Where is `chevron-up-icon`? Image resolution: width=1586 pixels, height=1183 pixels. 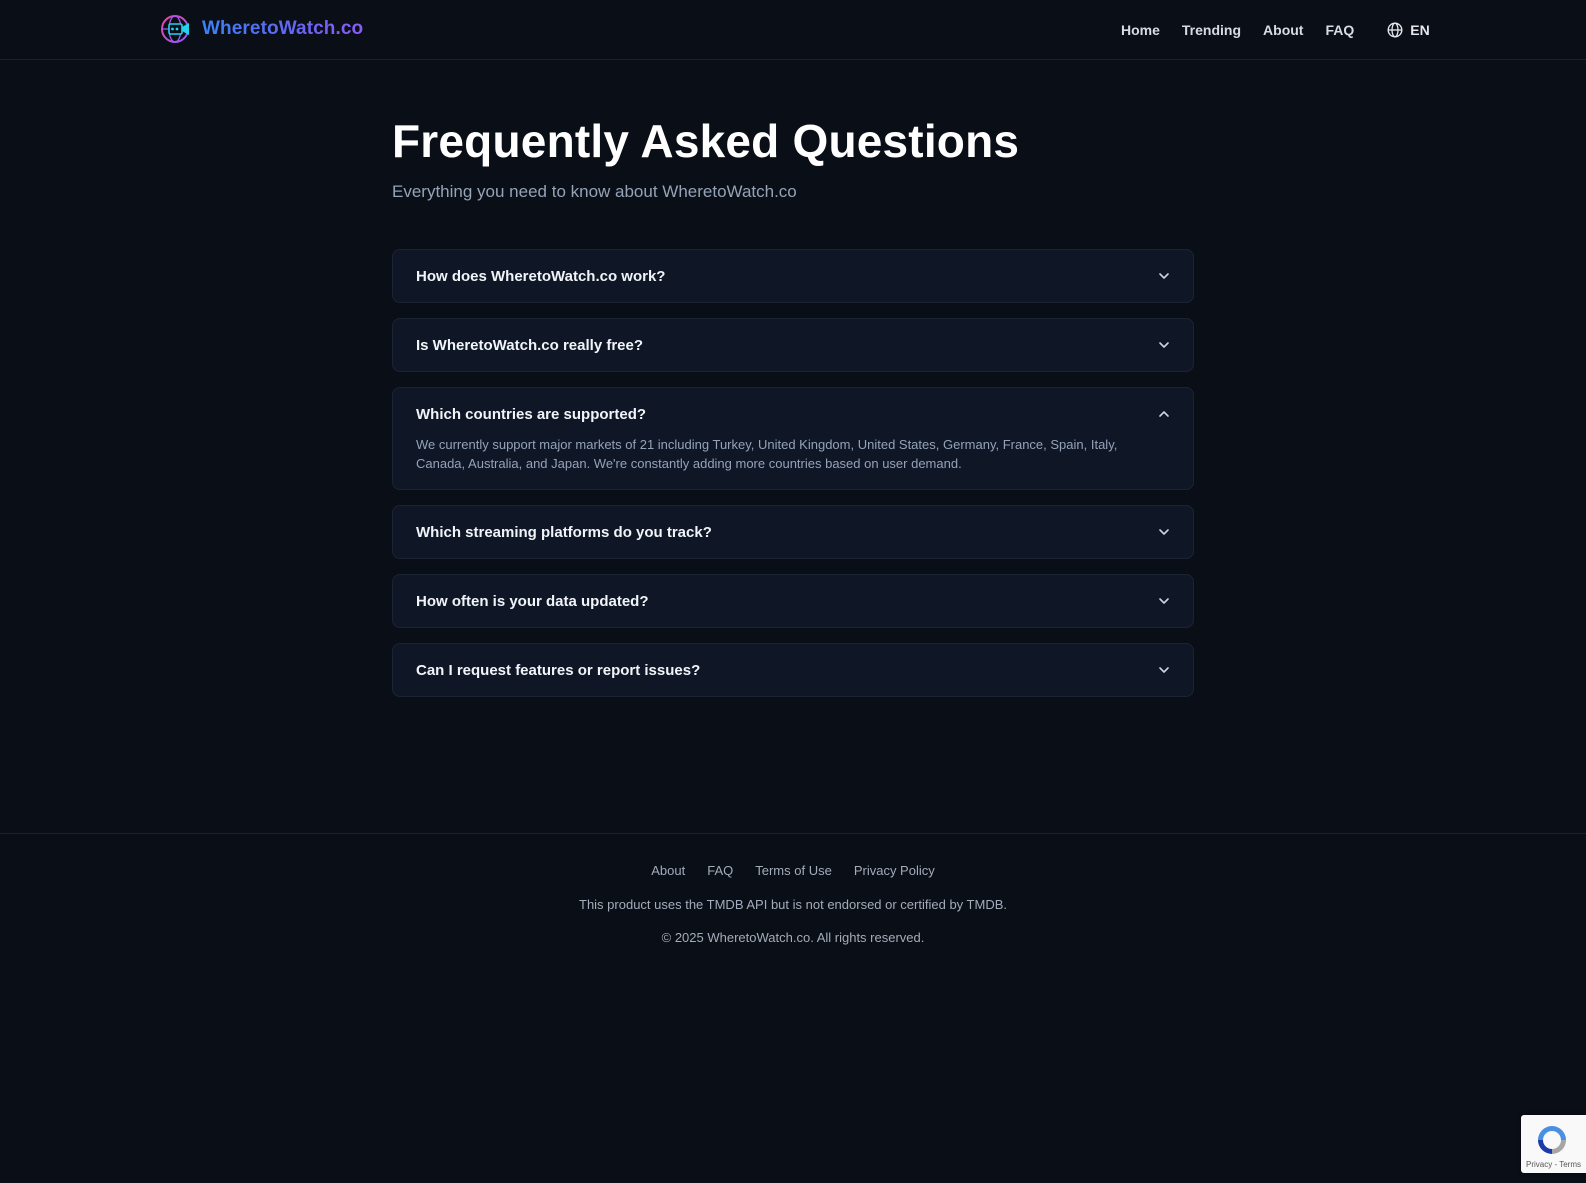
chevron-up-icon is located at coordinates (1164, 414).